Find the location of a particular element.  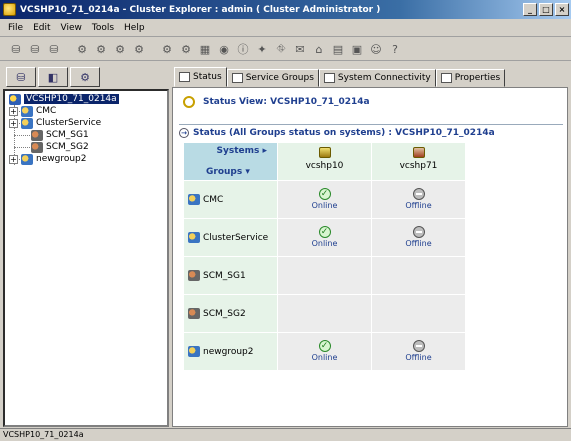

notify-icon: ✉ is located at coordinates (300, 49).